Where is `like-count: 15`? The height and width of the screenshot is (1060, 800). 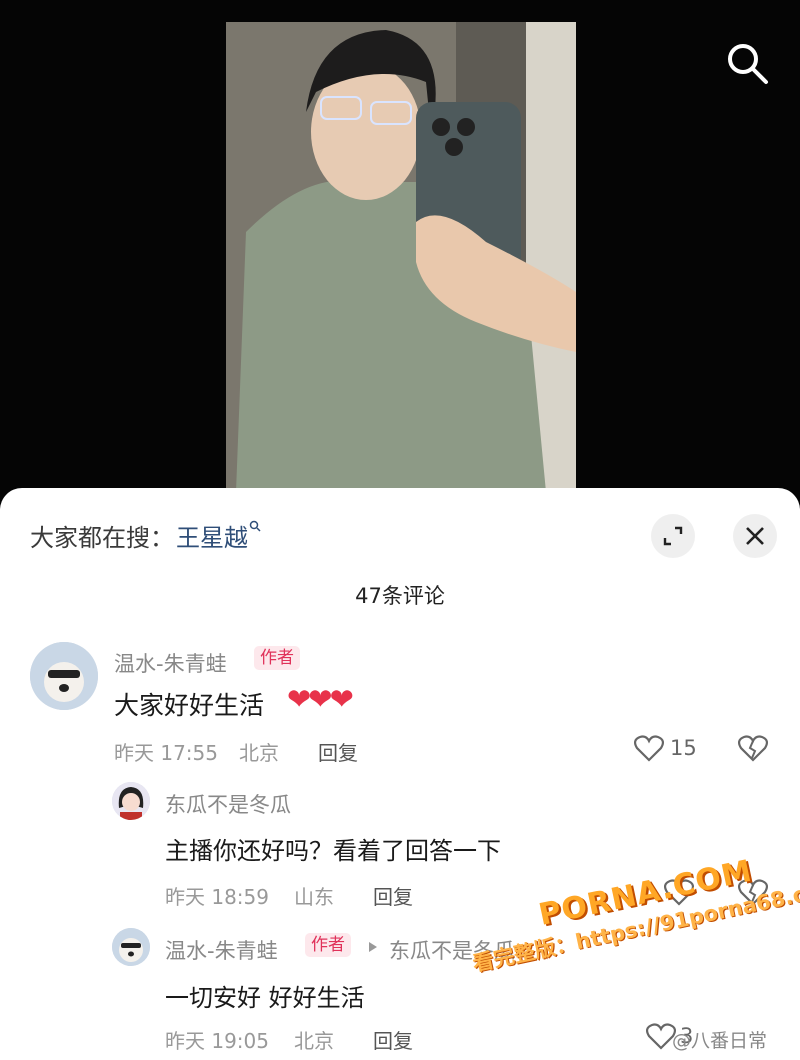 like-count: 15 is located at coordinates (683, 748).